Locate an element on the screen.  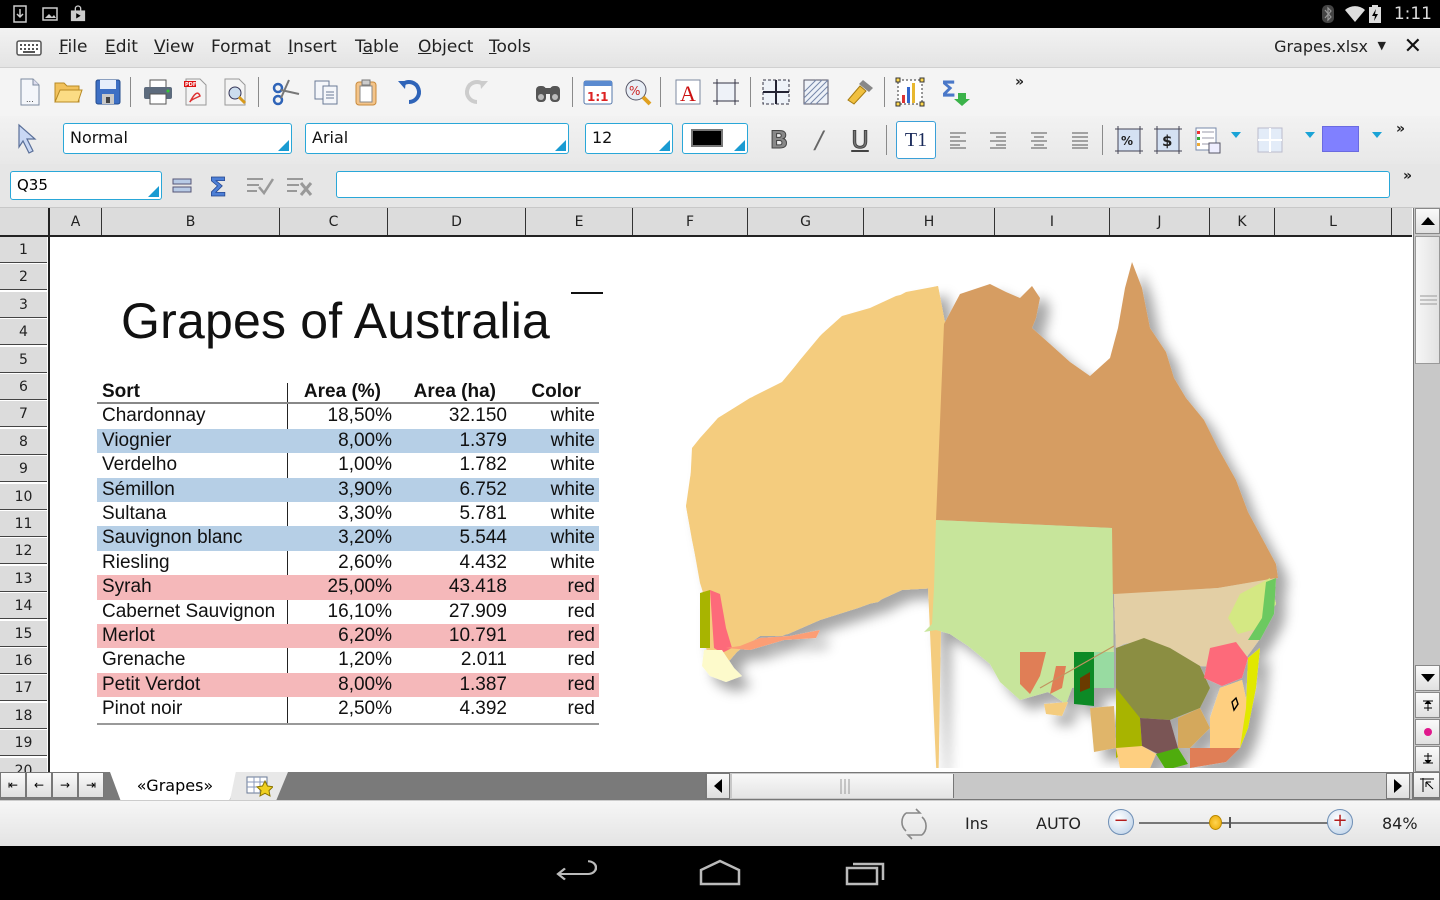
table-row: Petit Verdot 8,00% 1.387 red is located at coordinates (348, 685).